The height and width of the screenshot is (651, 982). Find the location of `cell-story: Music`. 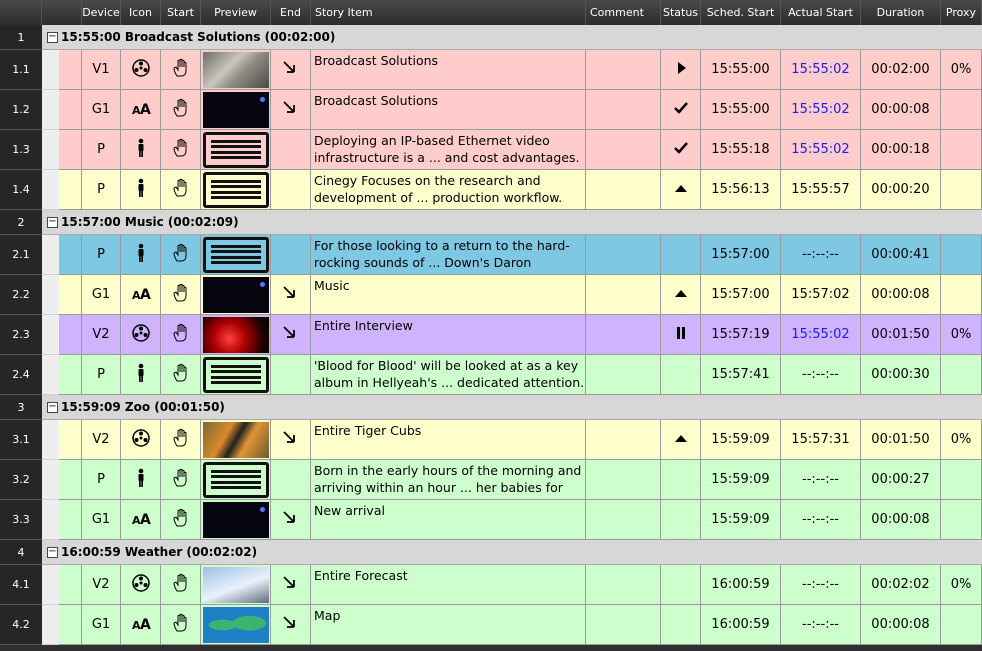

cell-story: Music is located at coordinates (448, 295).